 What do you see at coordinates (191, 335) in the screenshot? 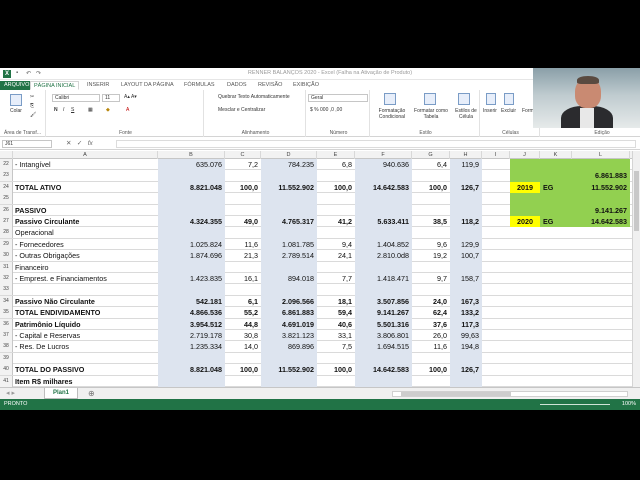
I see `cell-b: 2.719.178` at bounding box center [191, 335].